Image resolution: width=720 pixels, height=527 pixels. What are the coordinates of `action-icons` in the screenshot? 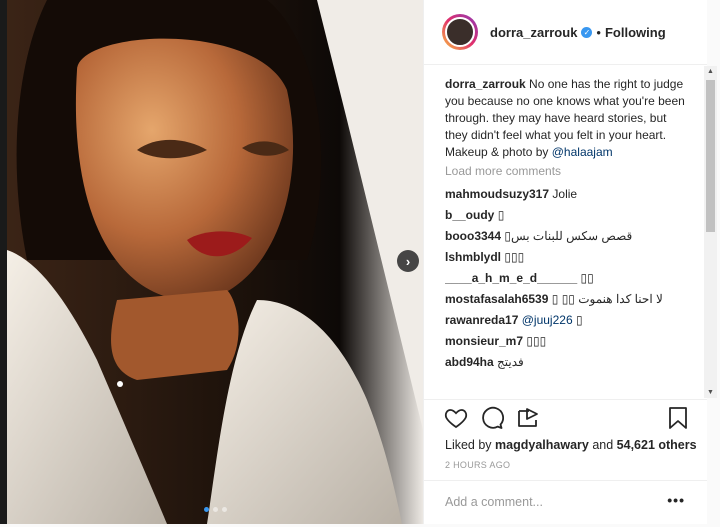 It's located at (566, 419).